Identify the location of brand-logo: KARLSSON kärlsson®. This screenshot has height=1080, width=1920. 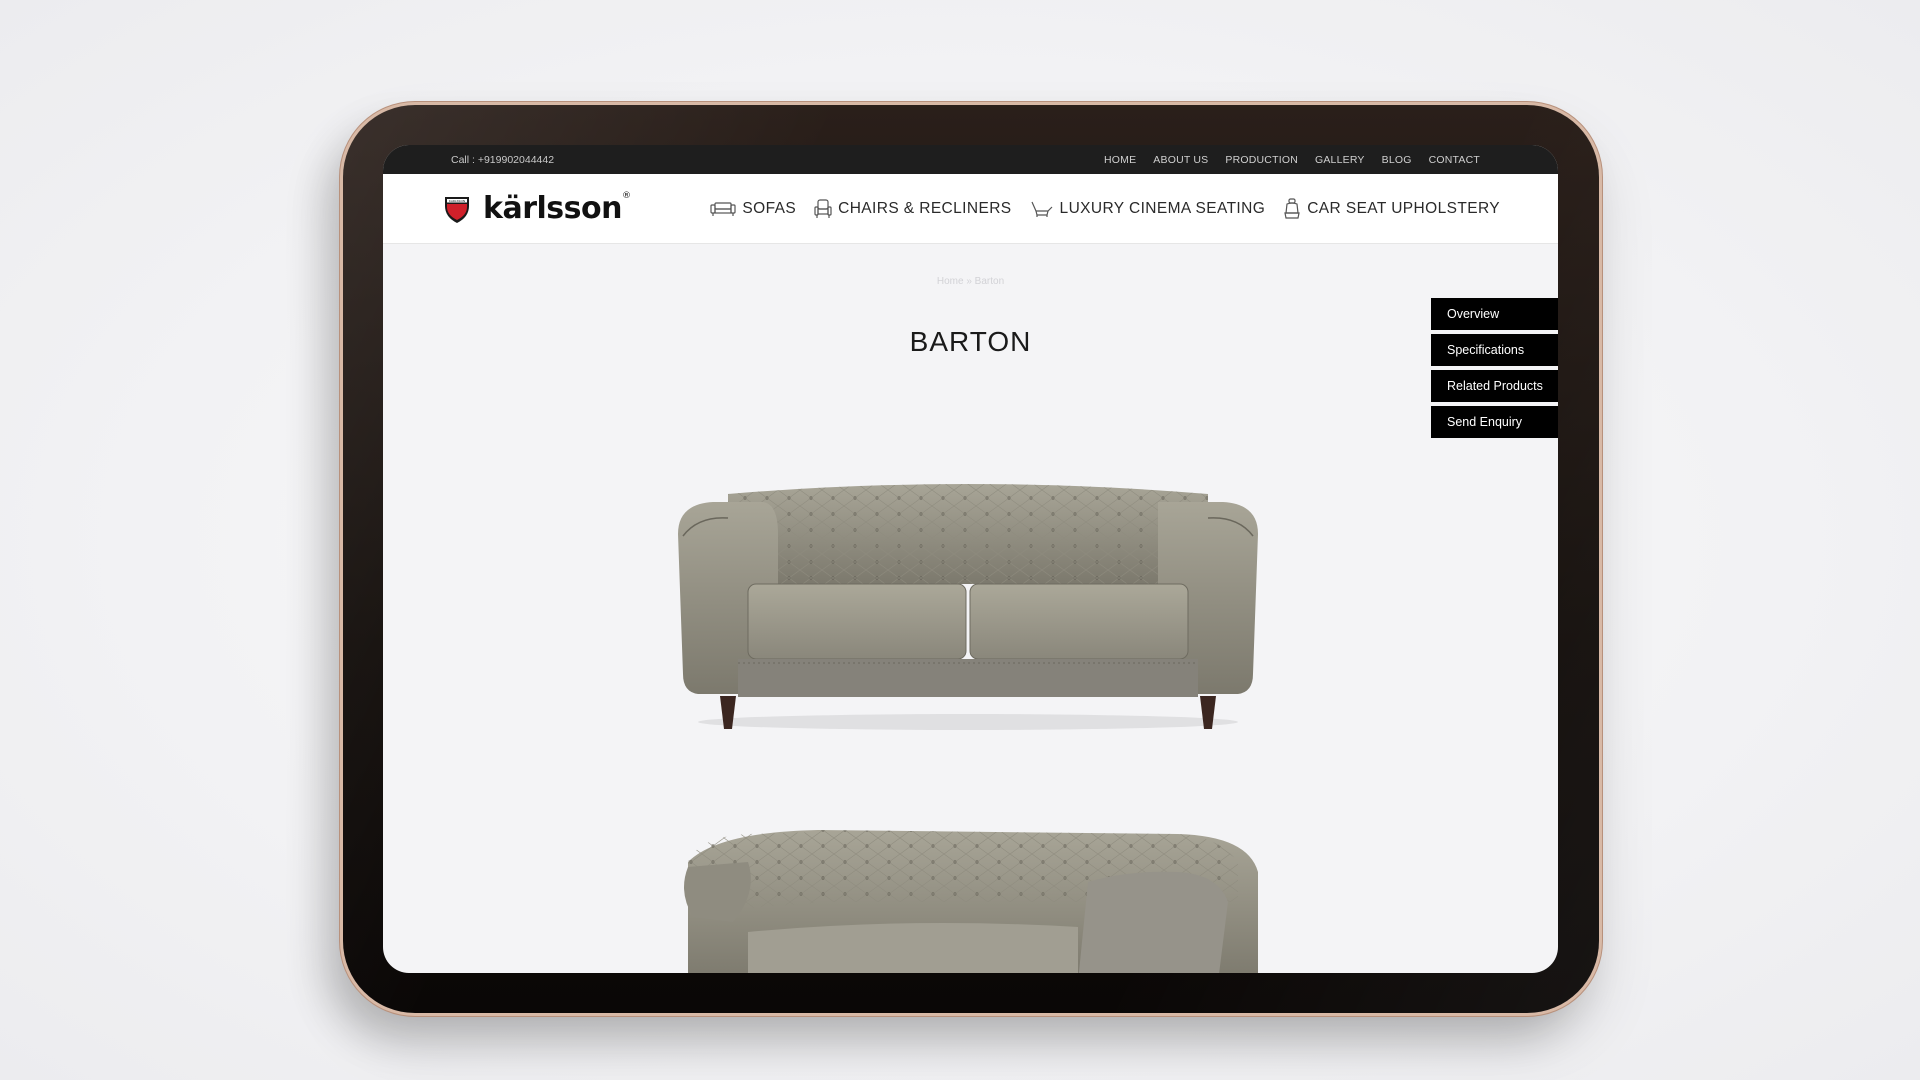
(537, 208).